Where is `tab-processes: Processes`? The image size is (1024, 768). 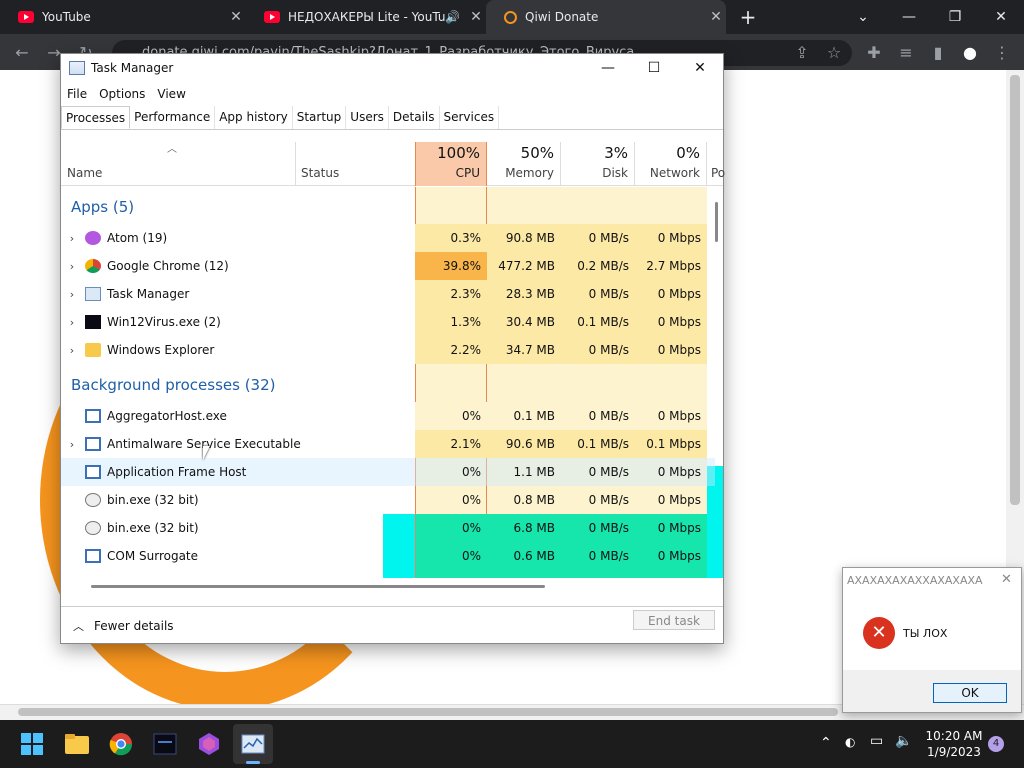
tab-processes: Processes is located at coordinates (96, 117).